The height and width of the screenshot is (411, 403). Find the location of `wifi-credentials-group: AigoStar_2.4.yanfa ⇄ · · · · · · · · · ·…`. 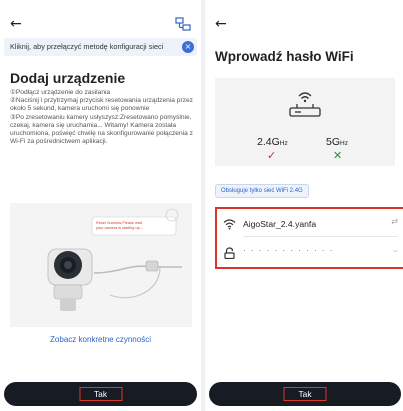

wifi-credentials-group: AigoStar_2.4.yanfa ⇄ · · · · · · · · · ·… is located at coordinates (309, 238).